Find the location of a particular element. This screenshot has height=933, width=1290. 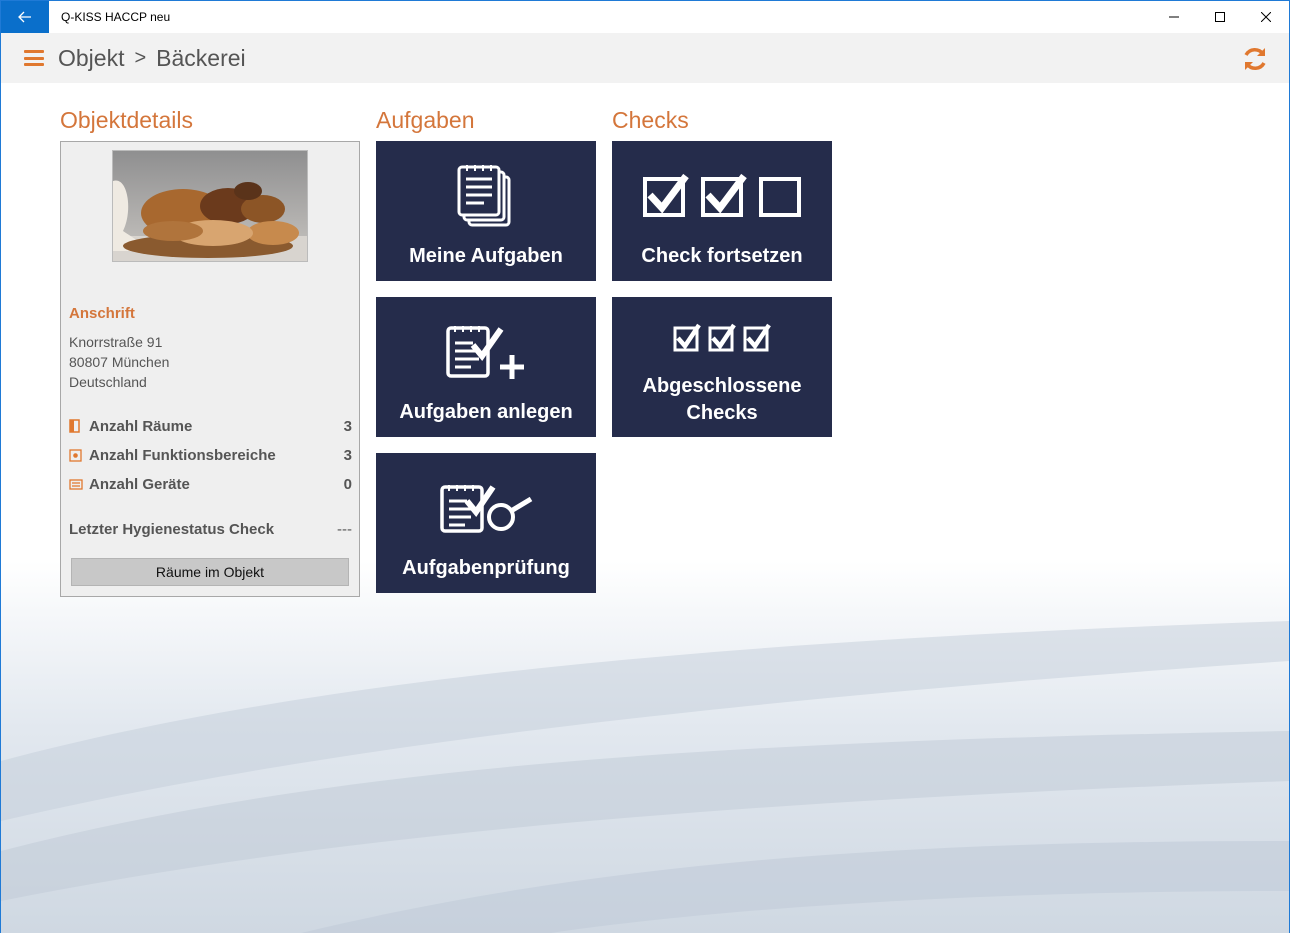

page-header: Objekt > Bäckerei is located at coordinates (645, 58).